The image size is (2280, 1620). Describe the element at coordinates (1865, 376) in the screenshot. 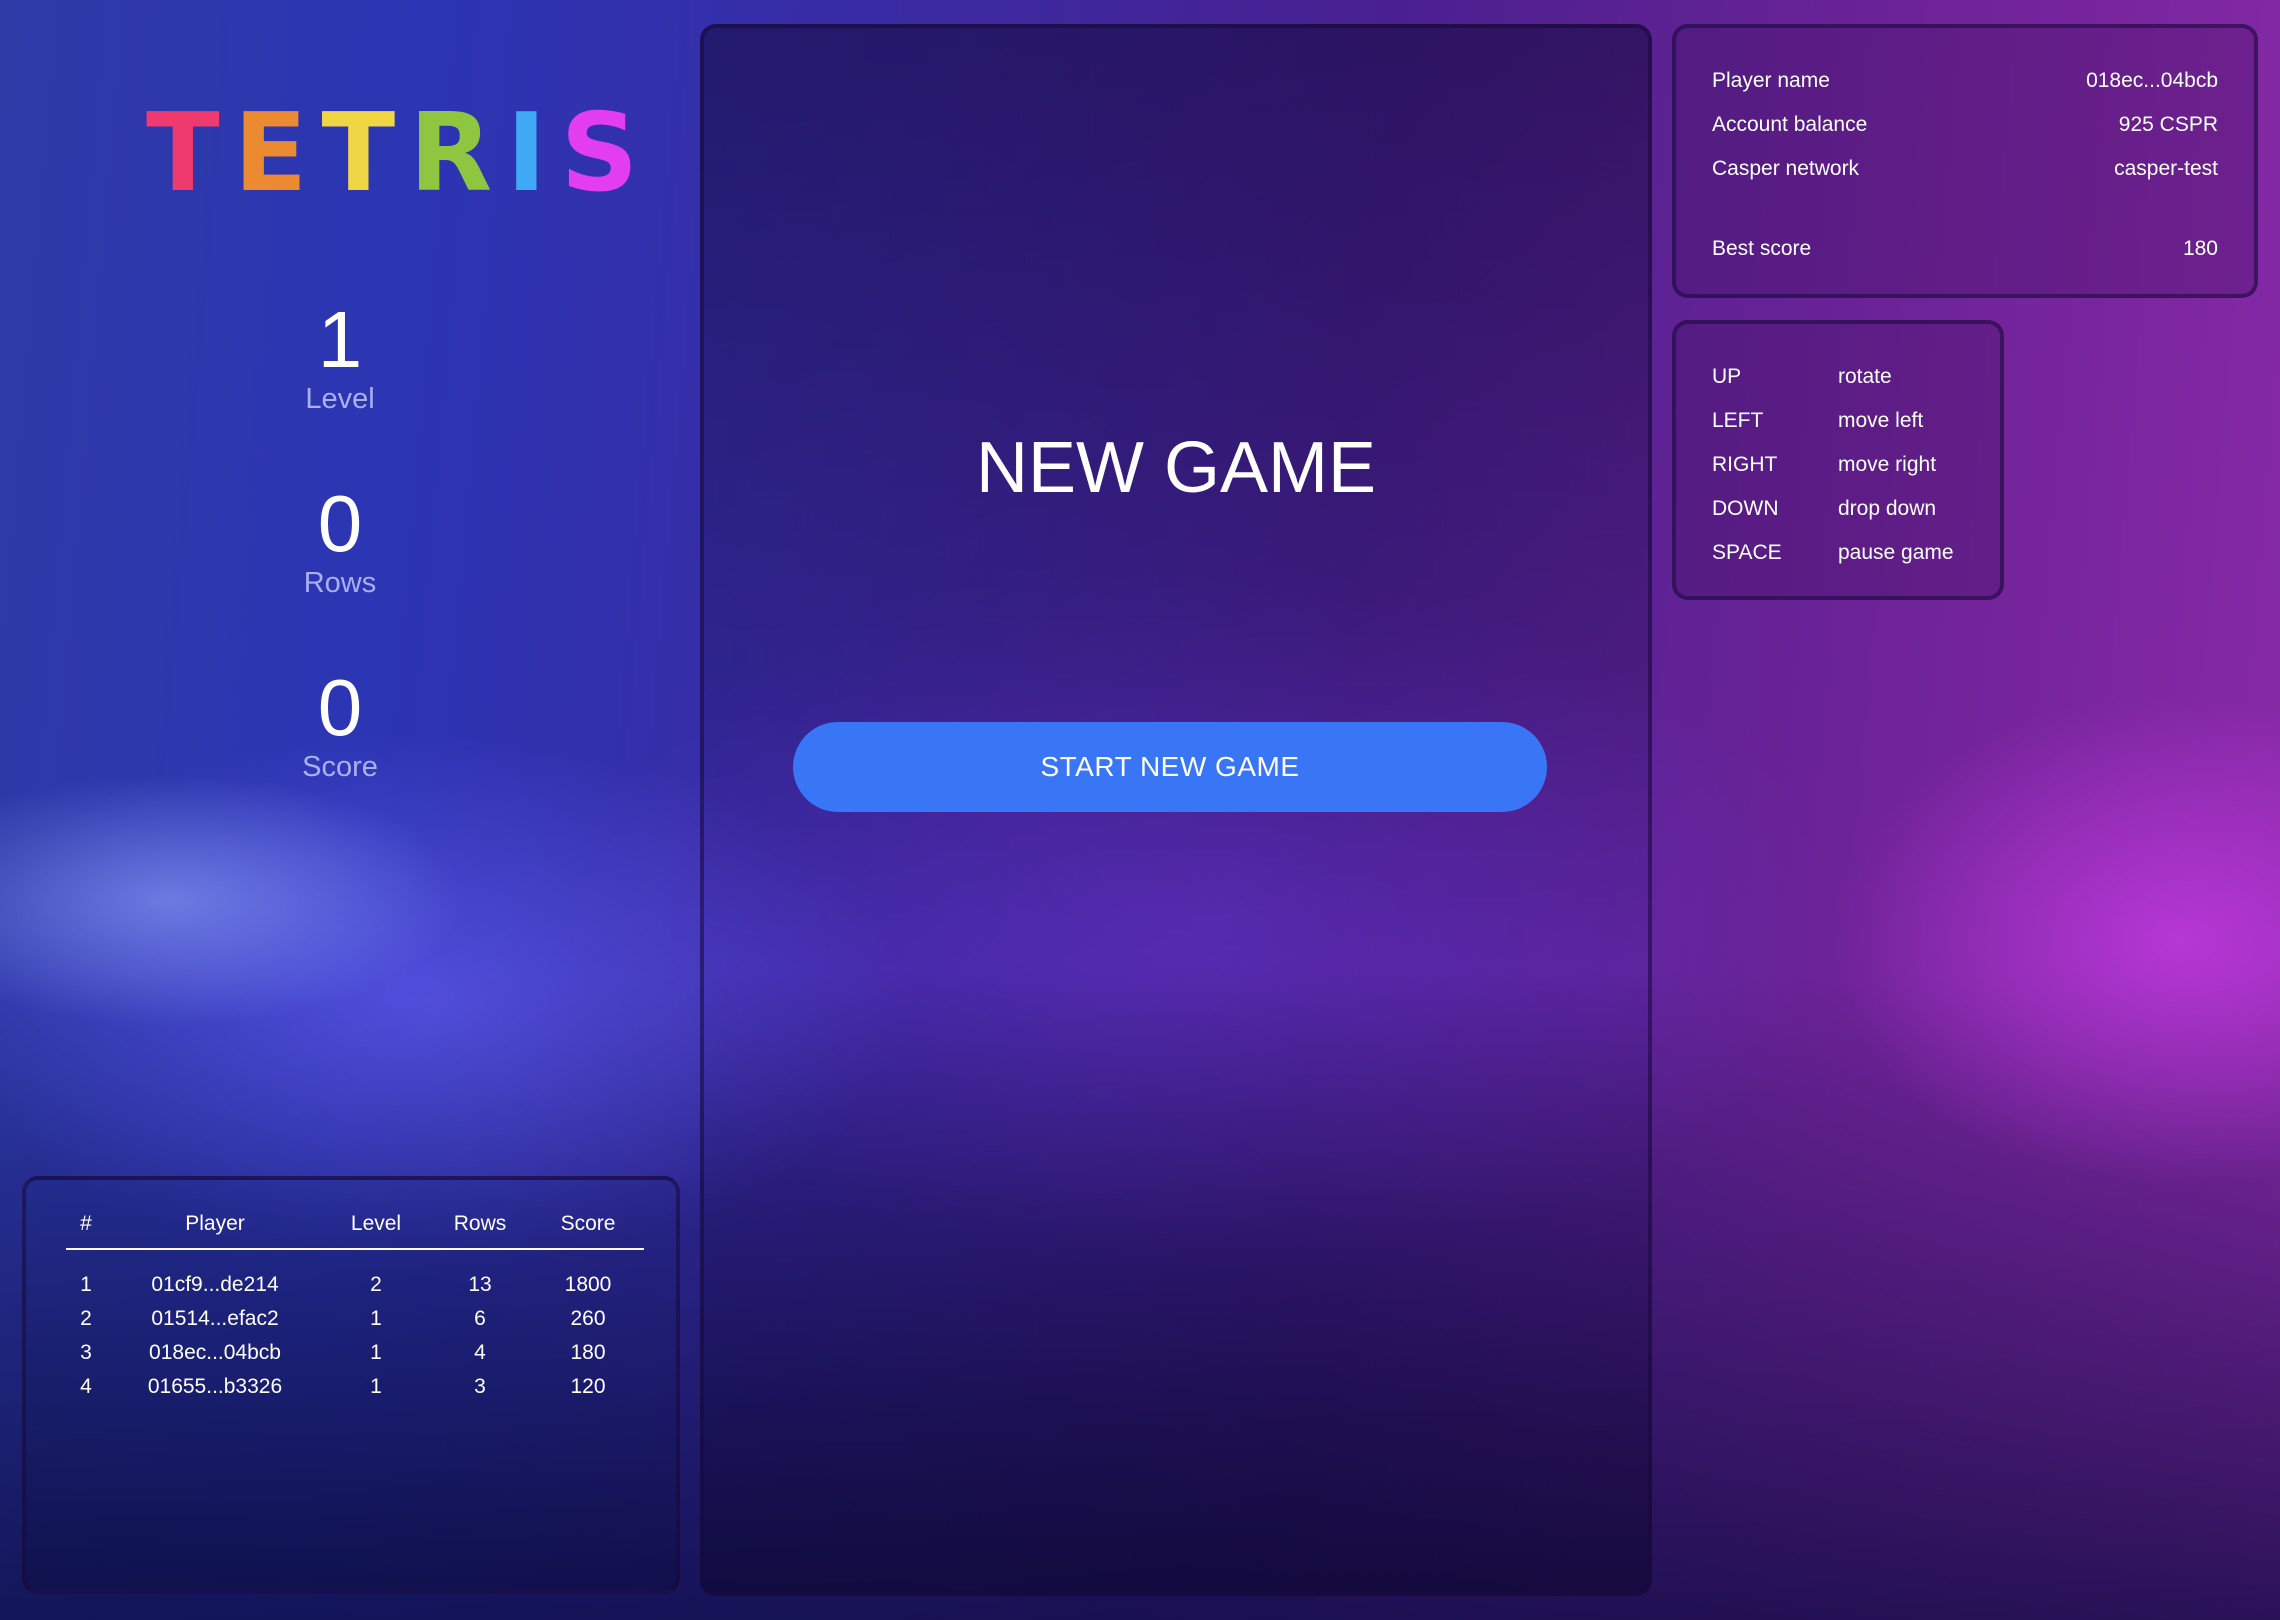

I see `control-action: rotate` at that location.